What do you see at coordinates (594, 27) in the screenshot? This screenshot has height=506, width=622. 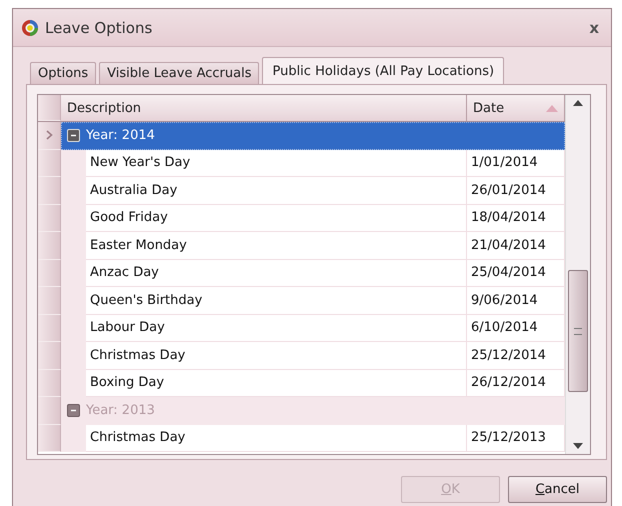 I see `close-button: x` at bounding box center [594, 27].